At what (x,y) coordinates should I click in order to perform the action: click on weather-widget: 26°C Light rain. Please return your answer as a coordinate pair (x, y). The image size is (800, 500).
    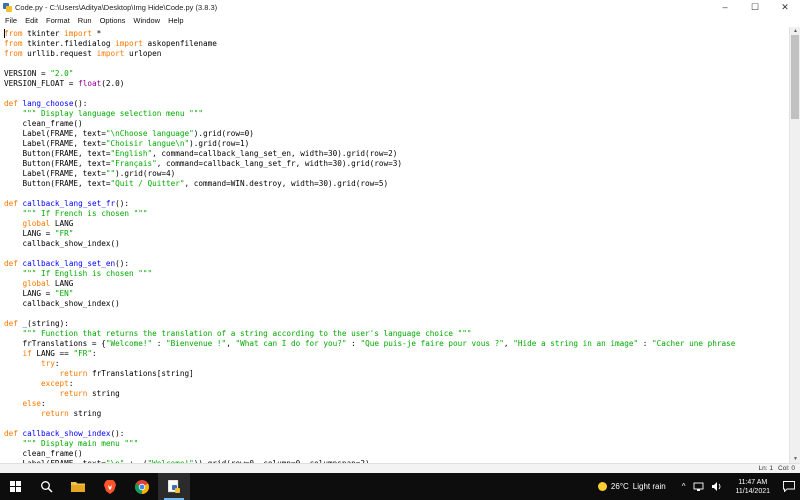
    Looking at the image, I should click on (633, 486).